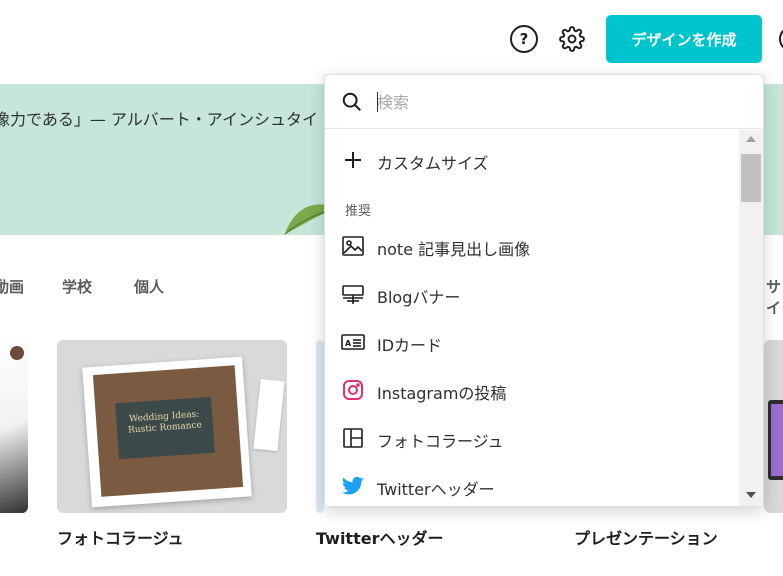 The image size is (783, 576). What do you see at coordinates (12, 286) in the screenshot?
I see `category-video: 動画` at bounding box center [12, 286].